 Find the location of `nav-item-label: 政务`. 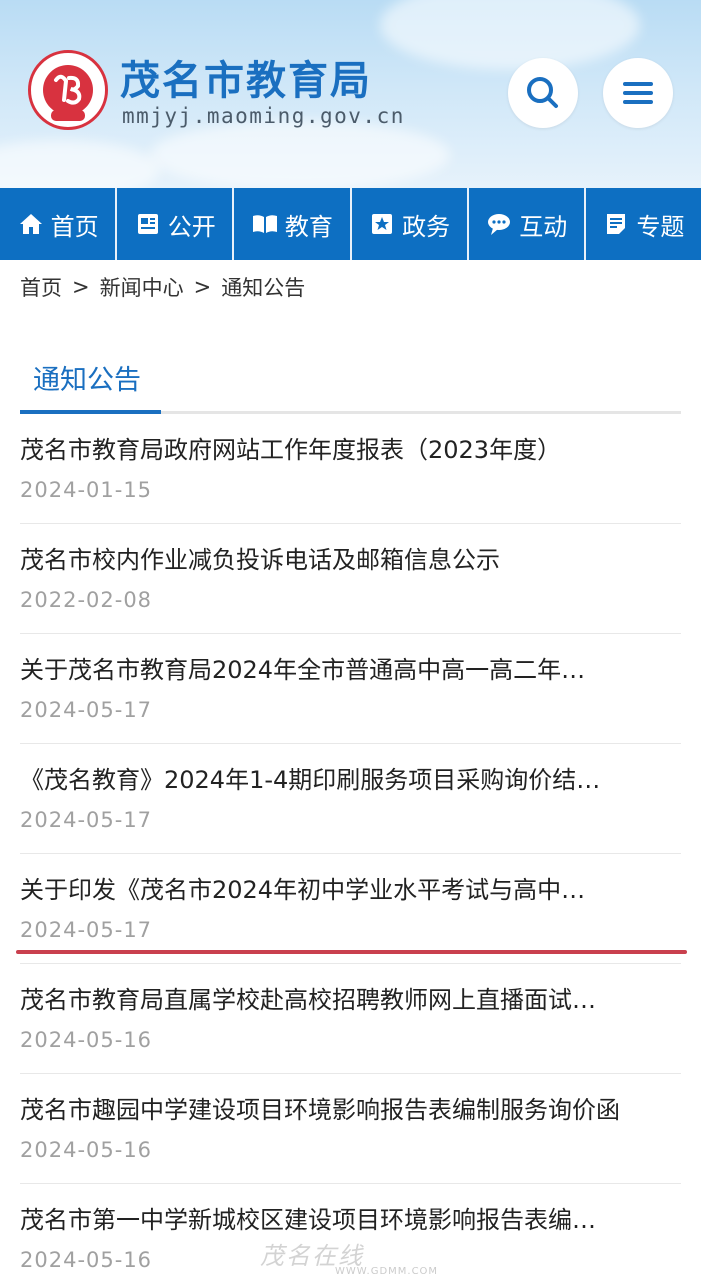

nav-item-label: 政务 is located at coordinates (426, 226).